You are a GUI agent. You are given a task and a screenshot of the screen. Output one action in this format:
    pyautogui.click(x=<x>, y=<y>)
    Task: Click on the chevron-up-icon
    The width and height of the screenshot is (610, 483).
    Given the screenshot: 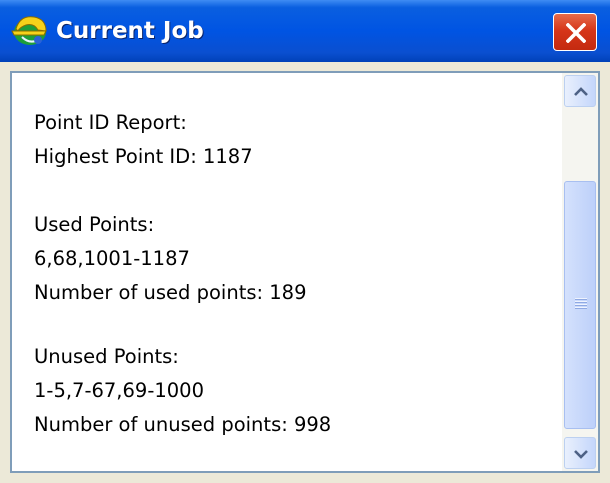 What is the action you would take?
    pyautogui.click(x=581, y=91)
    